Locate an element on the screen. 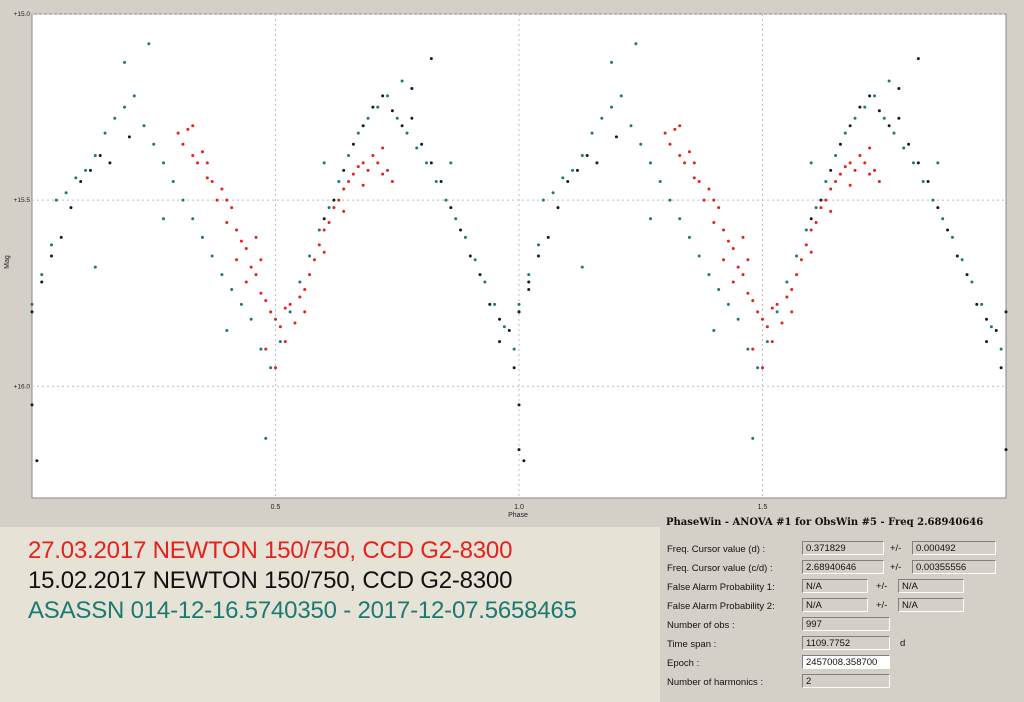  y-tick-labels: +15.0 +15.5 +16.0 is located at coordinates (22, 200).